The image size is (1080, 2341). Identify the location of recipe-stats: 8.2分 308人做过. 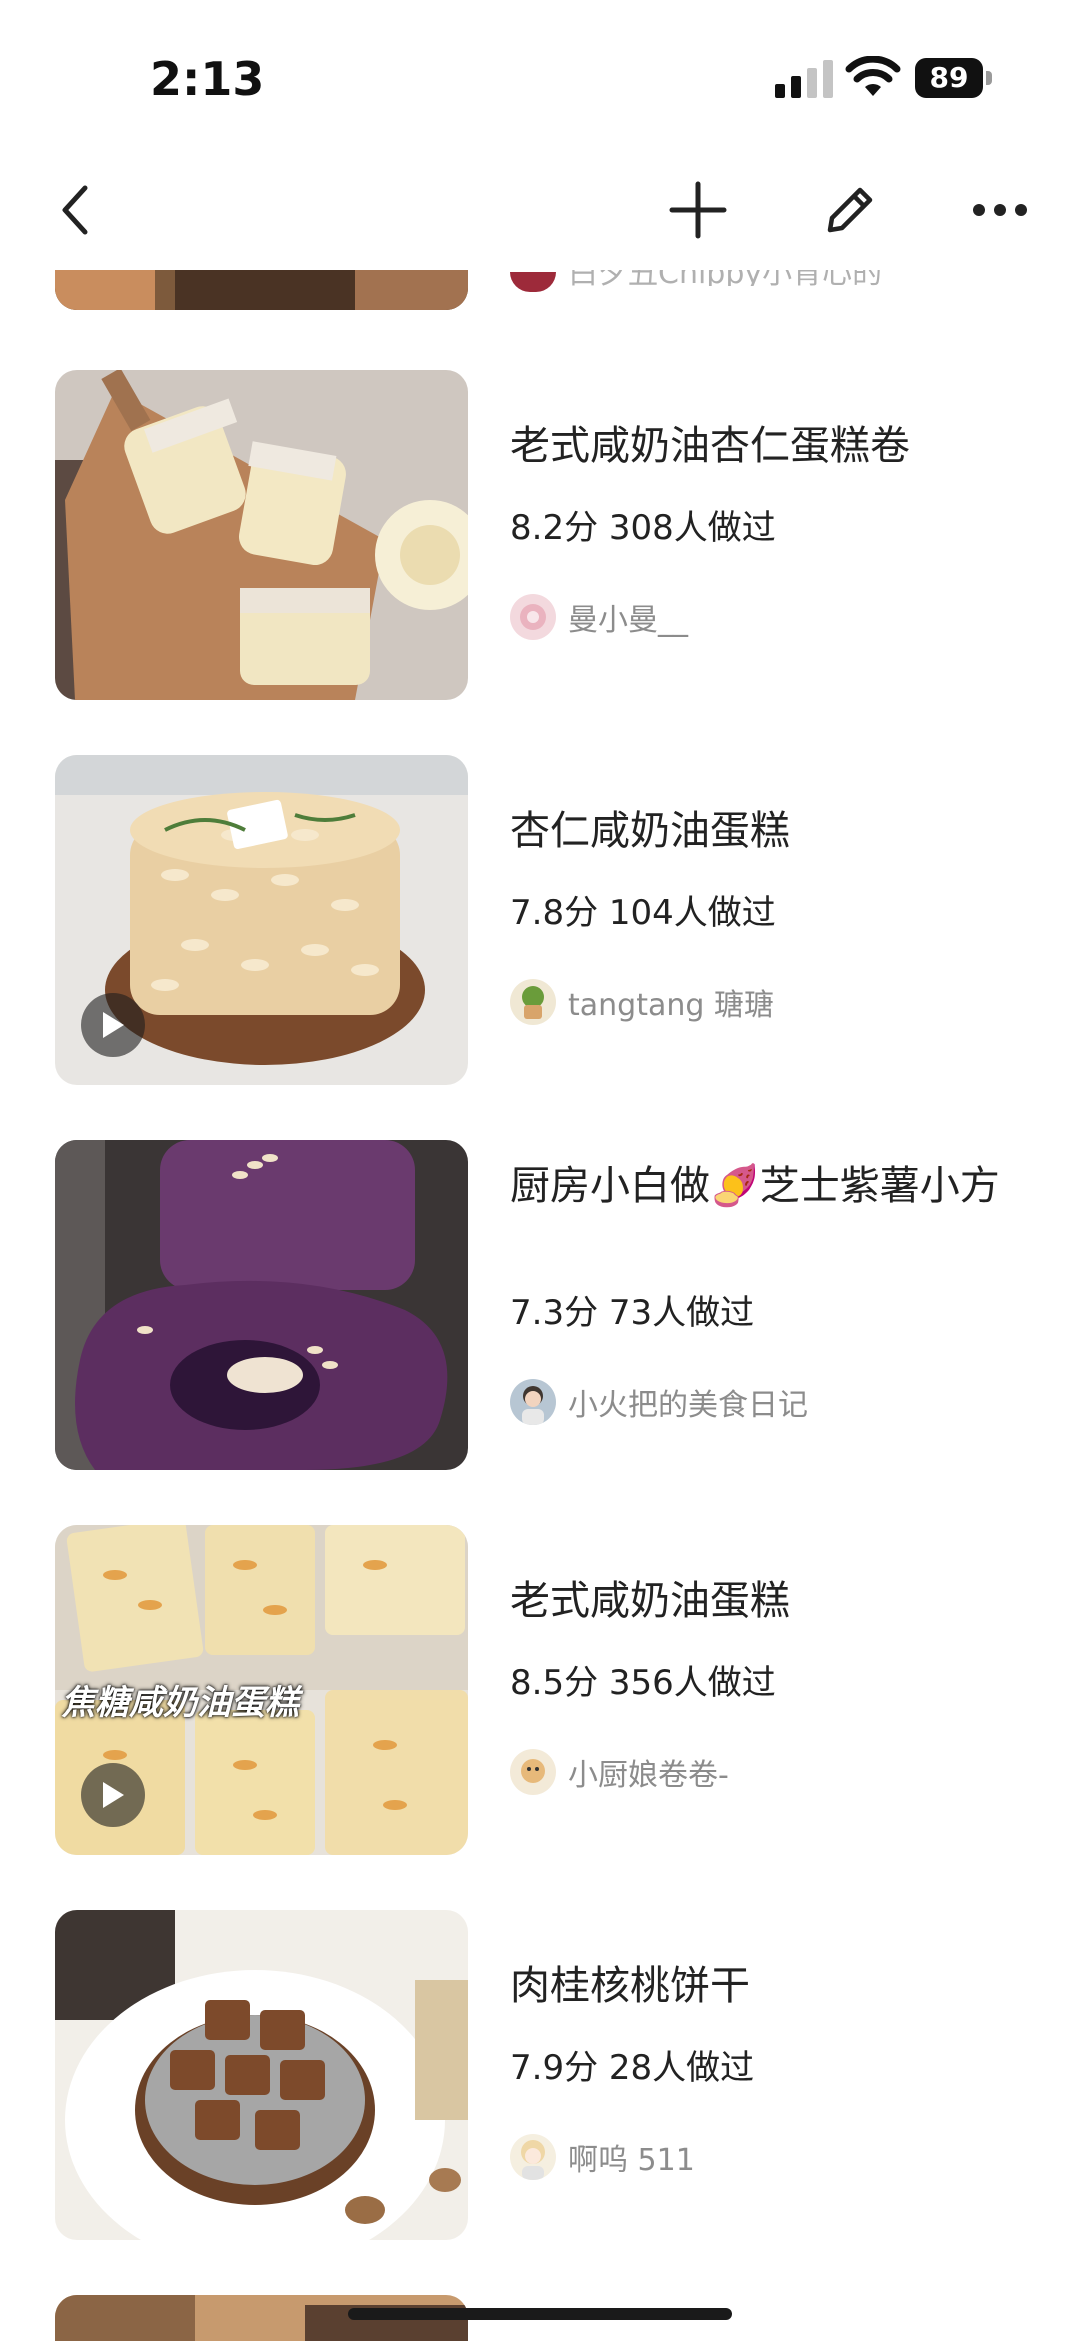
(643, 528).